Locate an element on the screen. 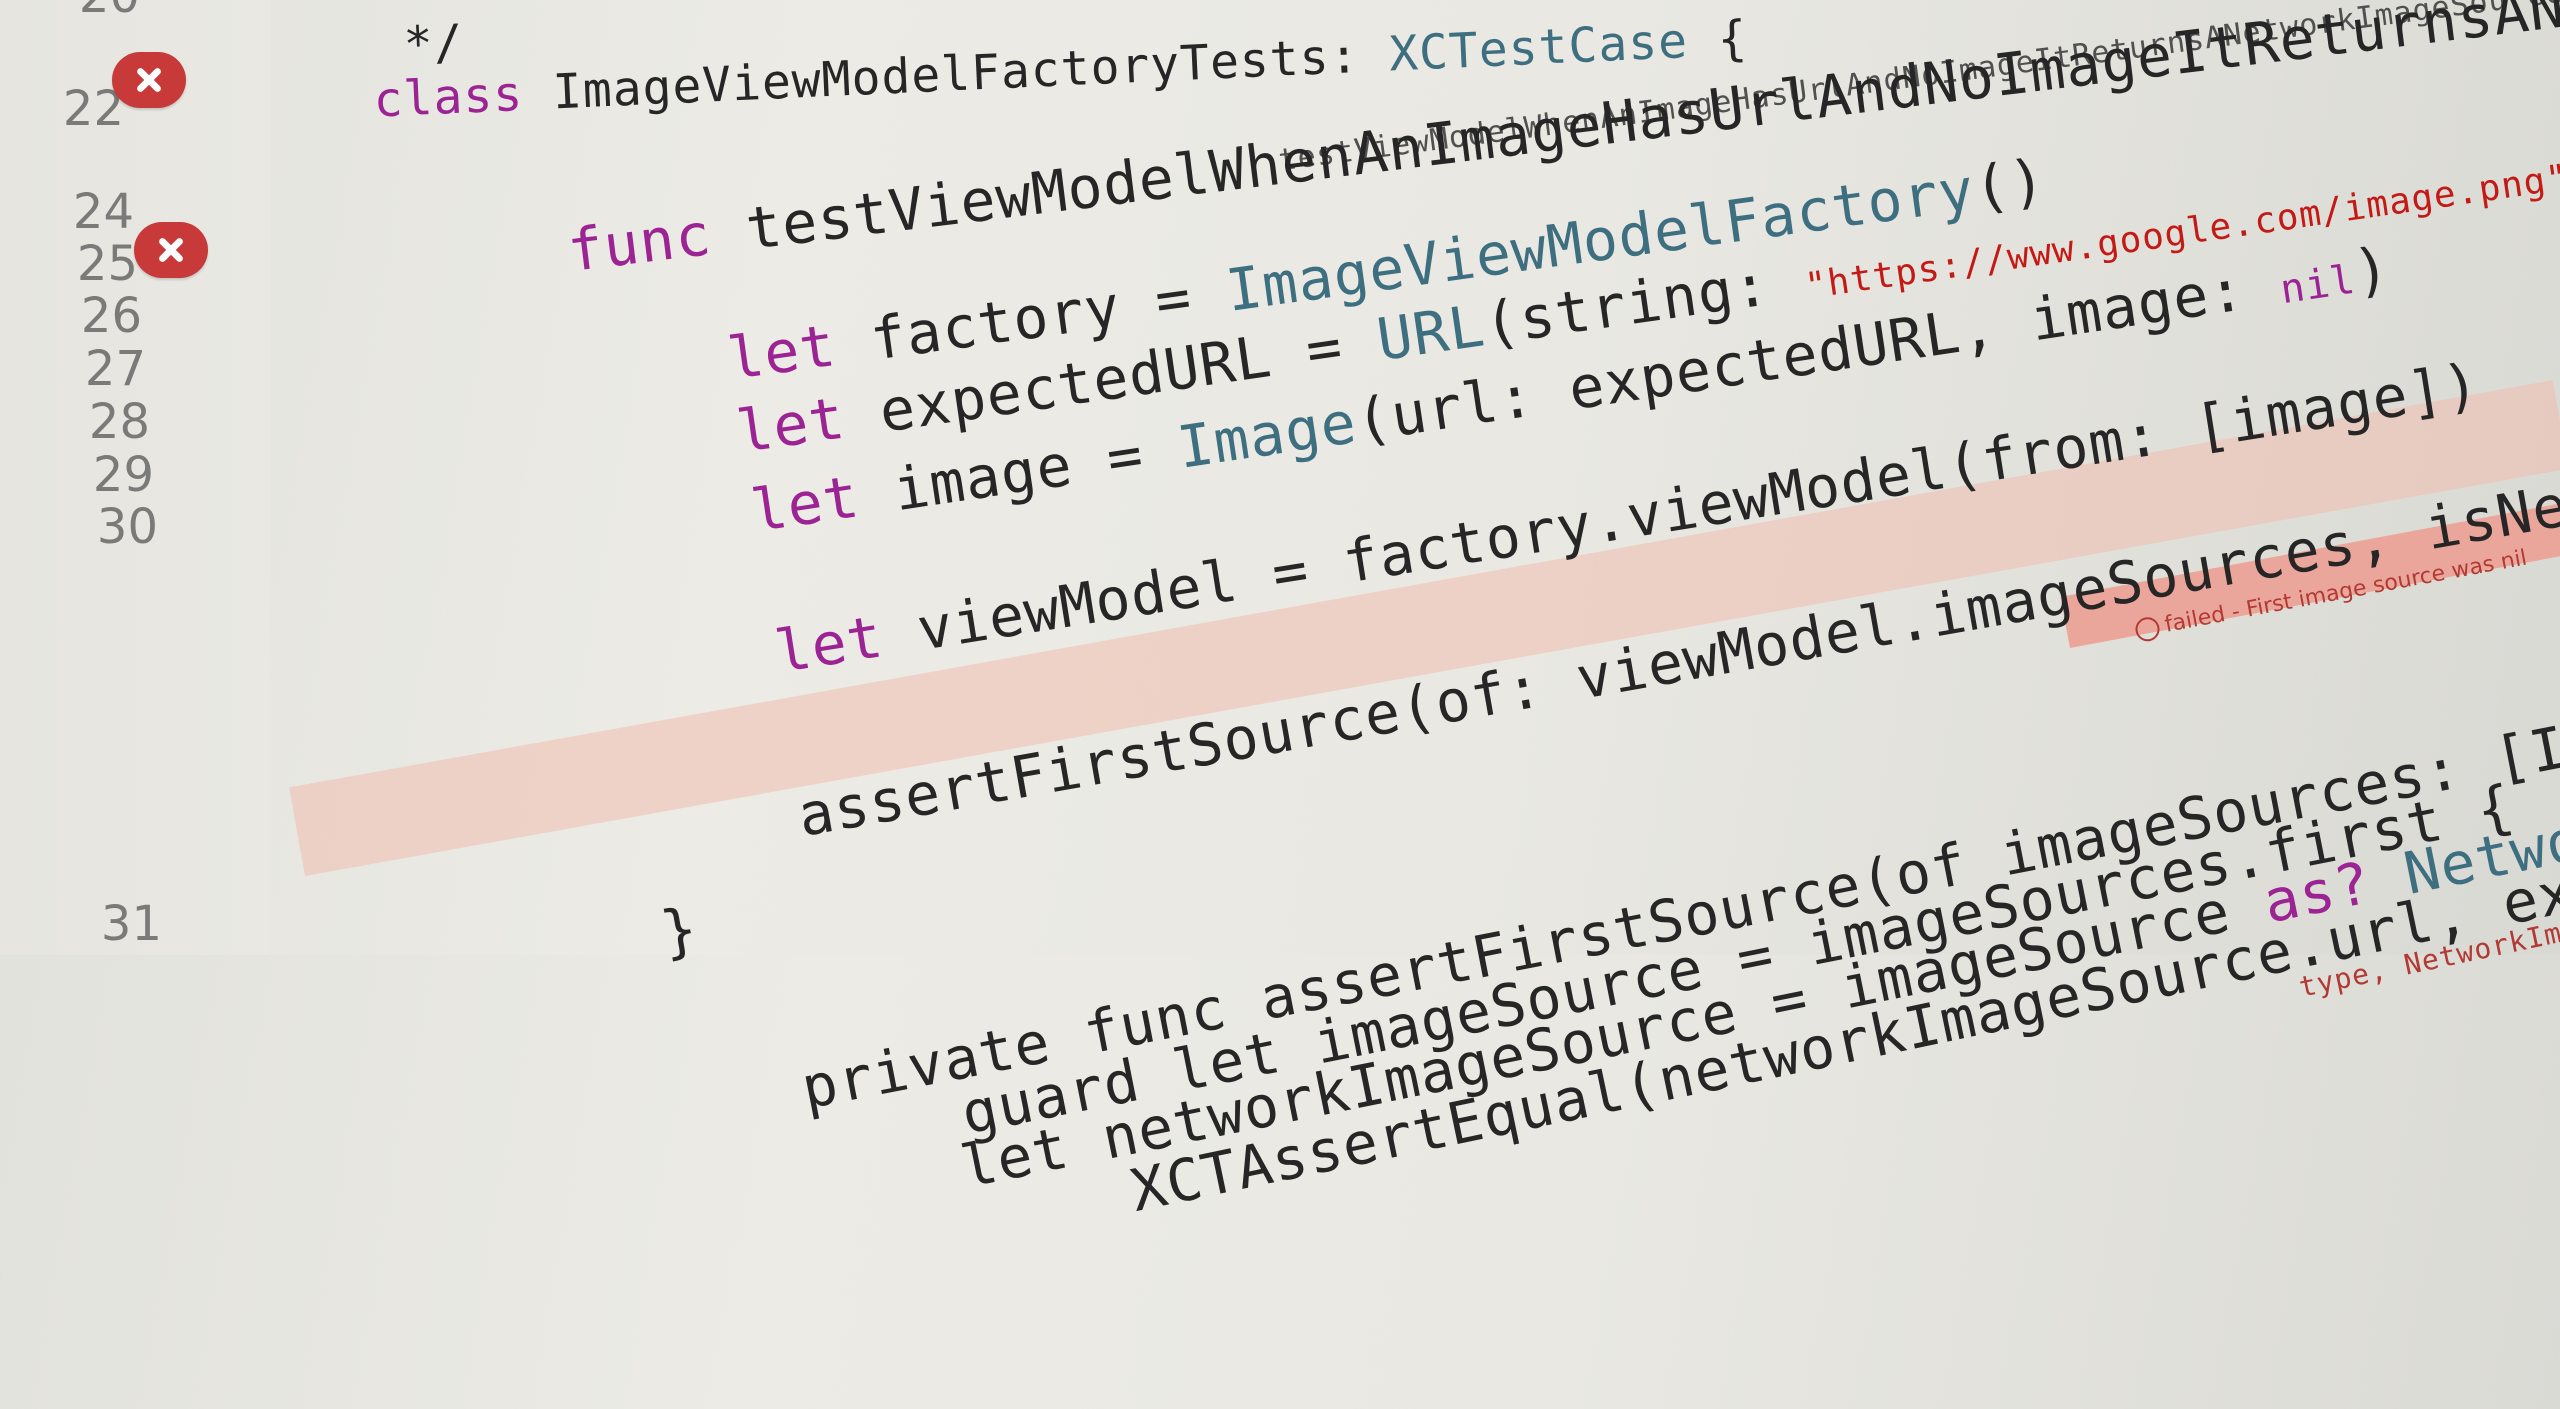 The image size is (2560, 1409). line-number: 28 is located at coordinates (119, 422).